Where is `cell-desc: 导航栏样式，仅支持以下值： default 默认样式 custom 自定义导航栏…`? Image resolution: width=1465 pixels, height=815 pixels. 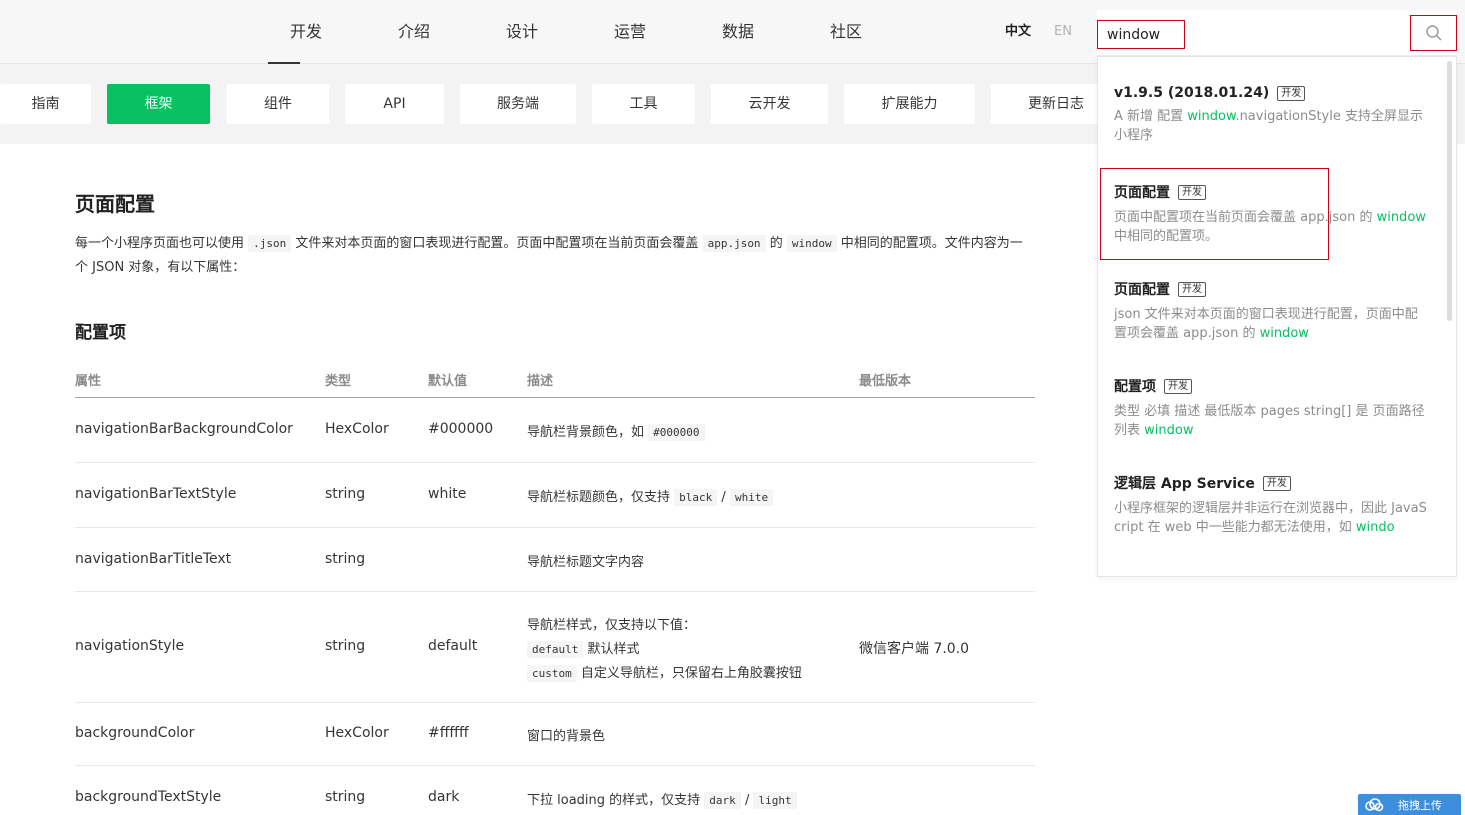
cell-desc: 导航栏样式，仅支持以下值： default 默认样式 custom 自定义导航栏… is located at coordinates (664, 650).